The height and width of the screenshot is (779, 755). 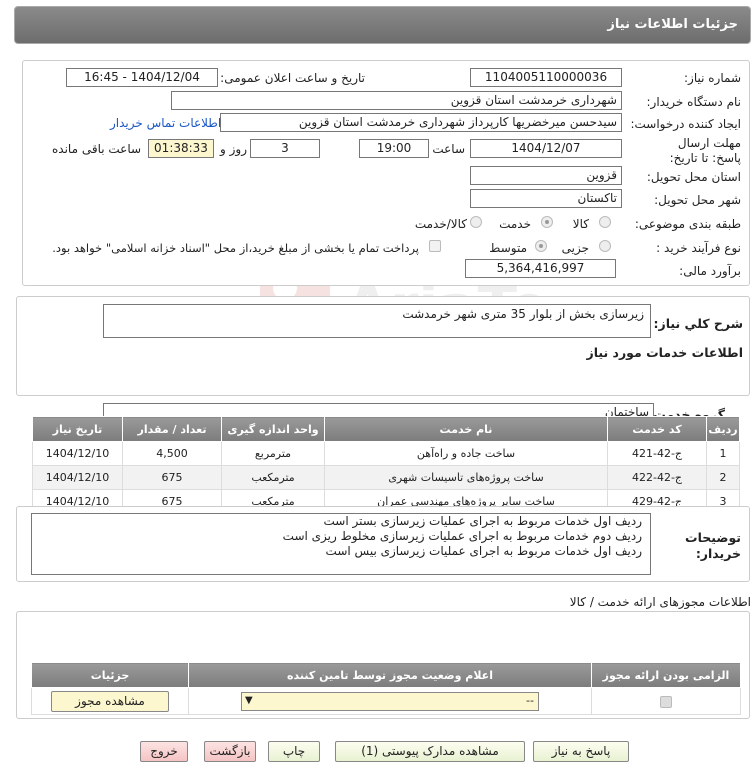 I want to click on category-label: طبقه بندی موضوعی:, so click(x=687, y=224).